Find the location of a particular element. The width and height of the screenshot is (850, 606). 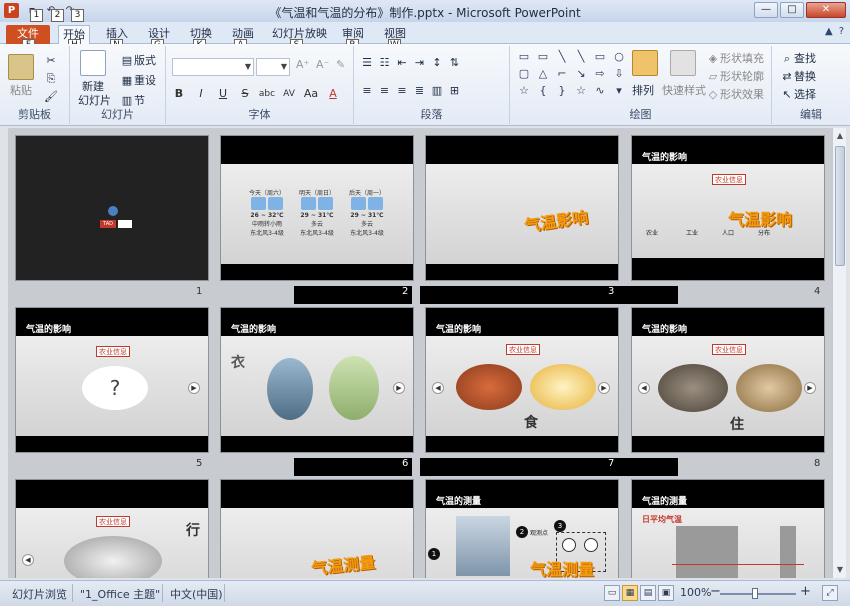

zoom-level: 100% is located at coordinates (695, 592).